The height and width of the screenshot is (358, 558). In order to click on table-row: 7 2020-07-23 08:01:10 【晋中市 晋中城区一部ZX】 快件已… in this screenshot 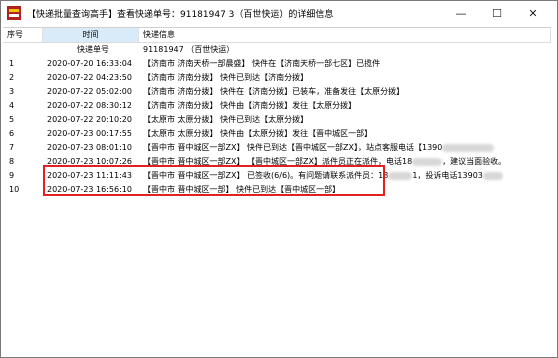, I will do `click(277, 147)`.